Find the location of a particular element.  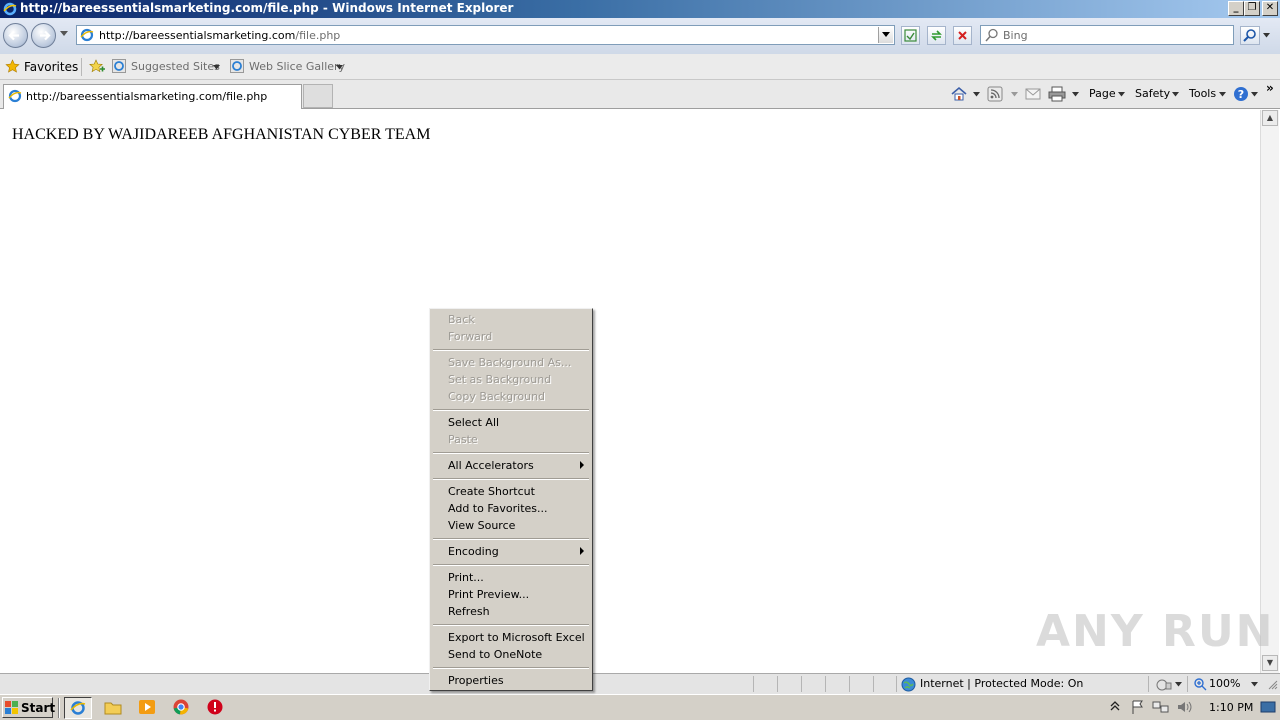

menu-item-set-as-background: Set as Background is located at coordinates (499, 379).